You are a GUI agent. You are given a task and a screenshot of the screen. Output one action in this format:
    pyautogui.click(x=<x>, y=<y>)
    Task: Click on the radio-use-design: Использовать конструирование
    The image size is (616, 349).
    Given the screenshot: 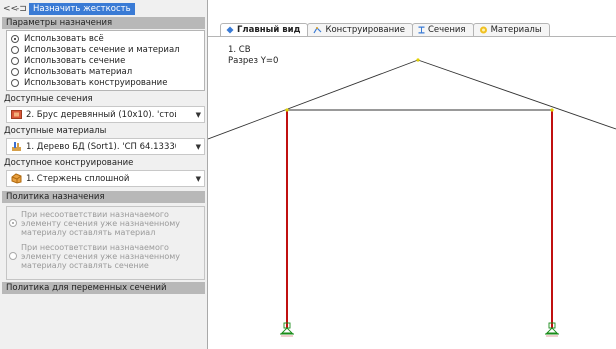 What is the action you would take?
    pyautogui.click(x=105, y=82)
    